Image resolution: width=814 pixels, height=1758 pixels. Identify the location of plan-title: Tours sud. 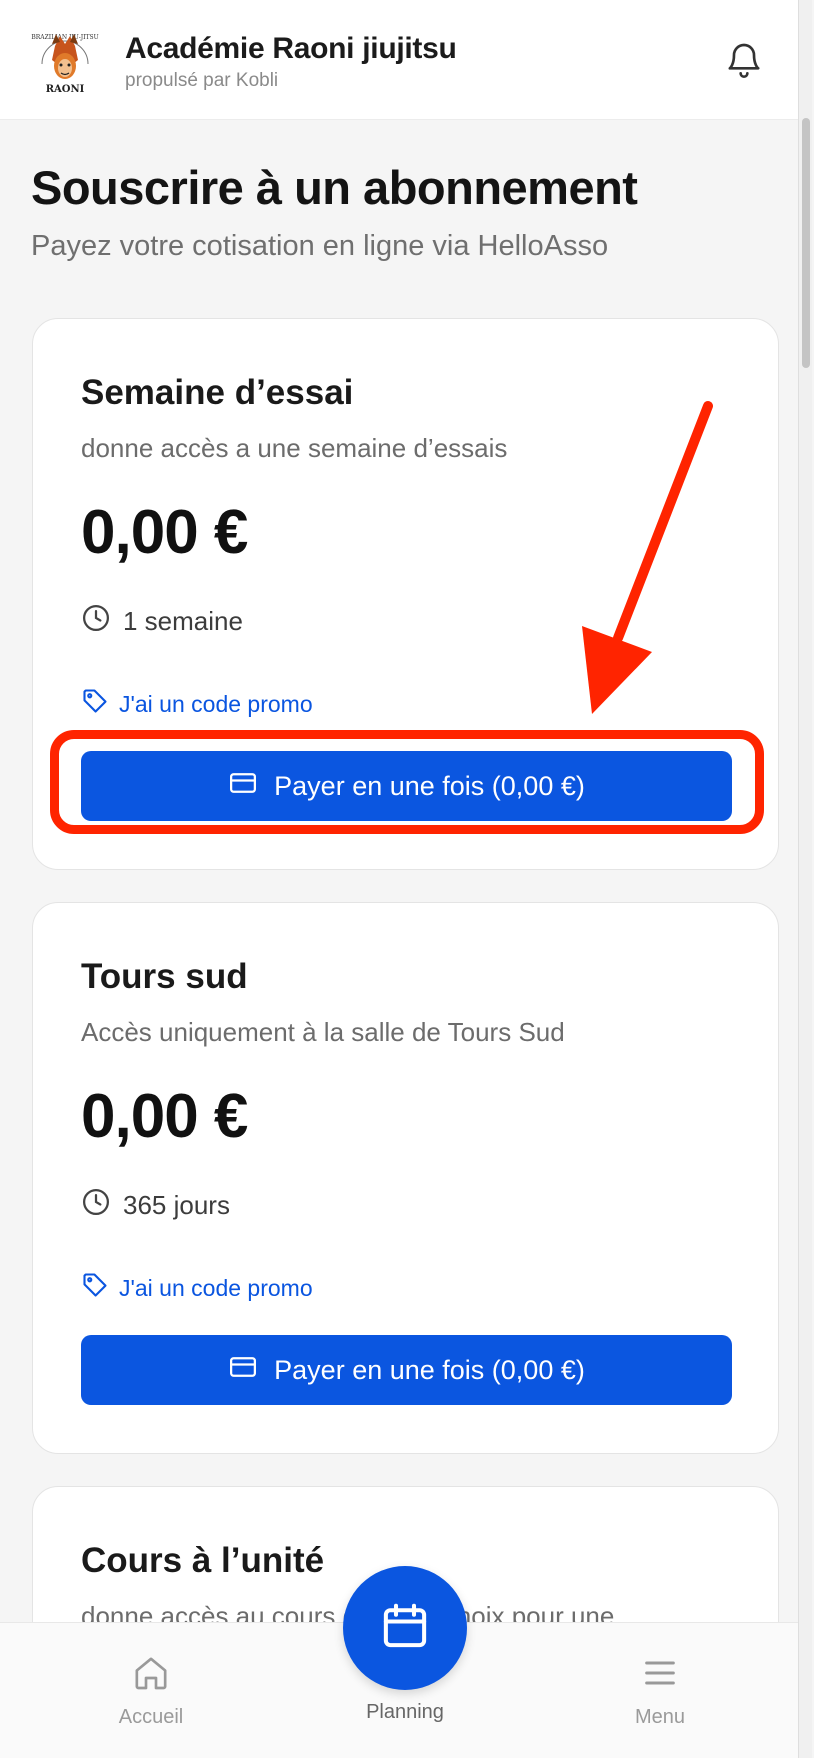
(164, 976).